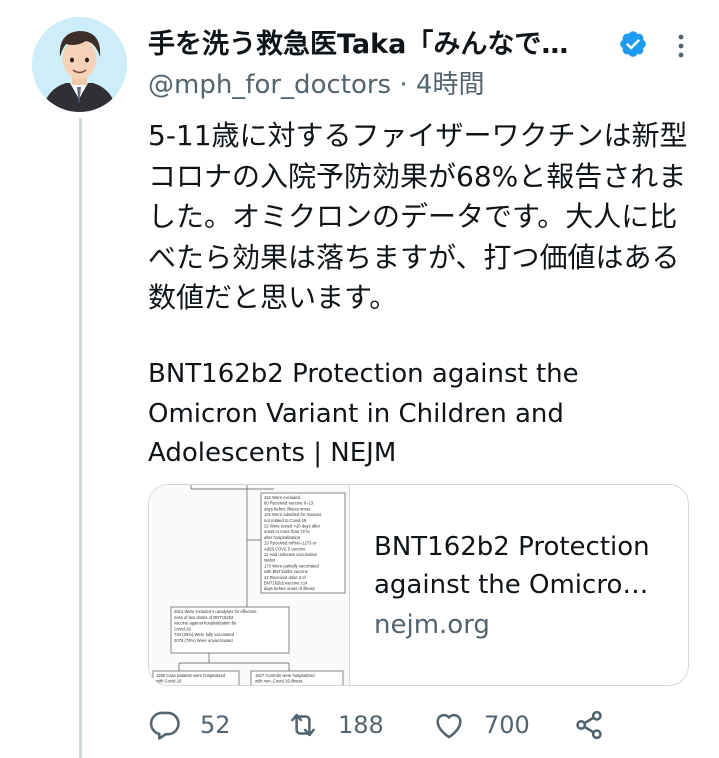  I want to click on thumb-text: days before illness onset, so click(287, 508).